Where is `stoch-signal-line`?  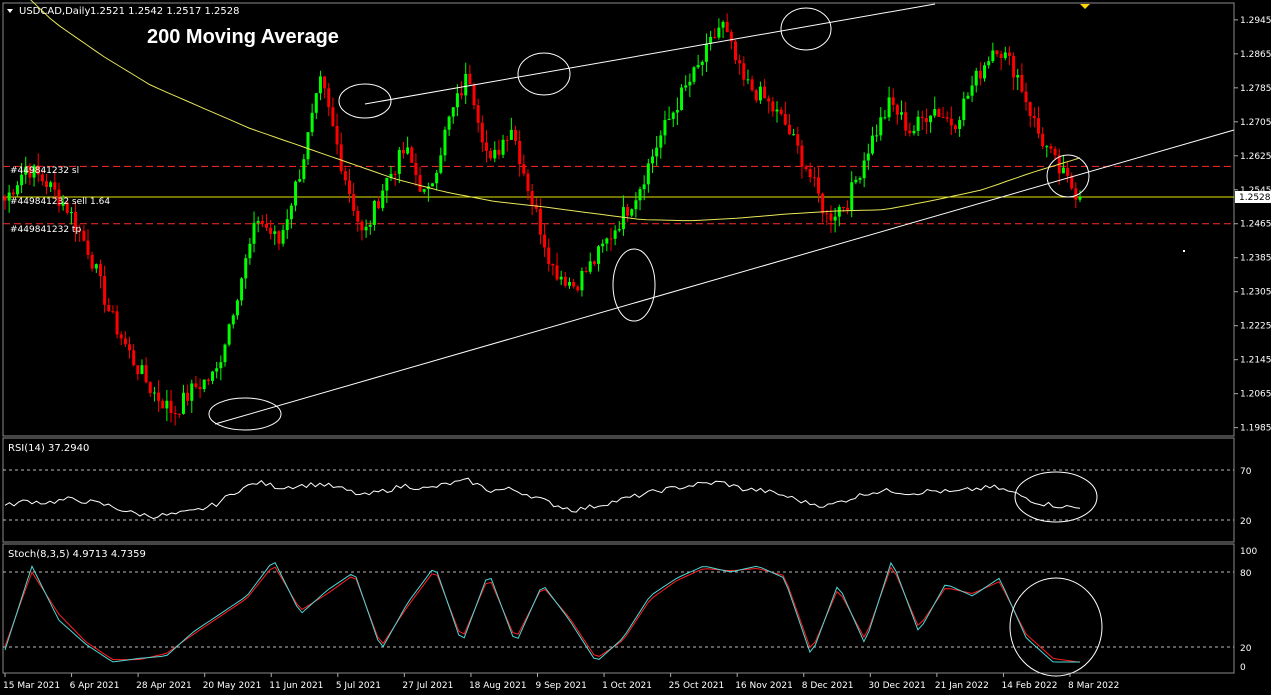
stoch-signal-line is located at coordinates (542, 614).